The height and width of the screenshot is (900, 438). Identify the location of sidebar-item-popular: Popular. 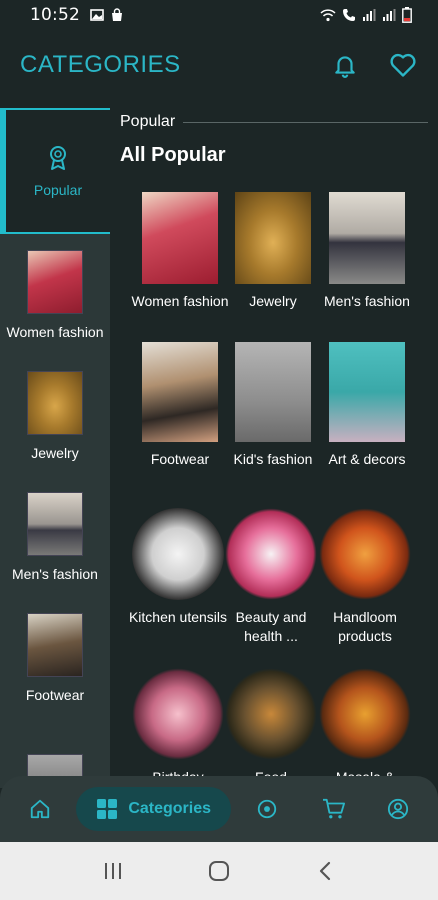
(55, 170).